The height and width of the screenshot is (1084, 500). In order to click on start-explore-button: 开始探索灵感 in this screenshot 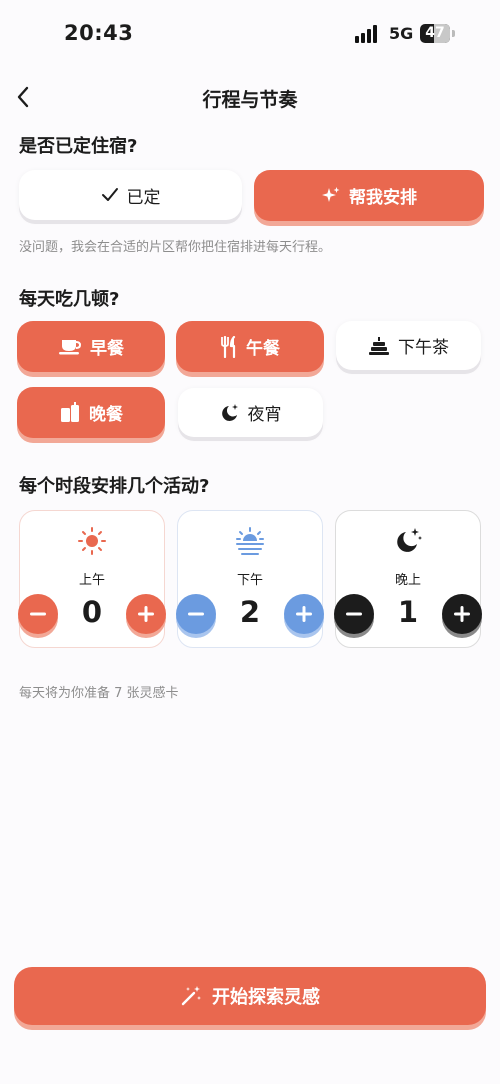, I will do `click(250, 996)`.